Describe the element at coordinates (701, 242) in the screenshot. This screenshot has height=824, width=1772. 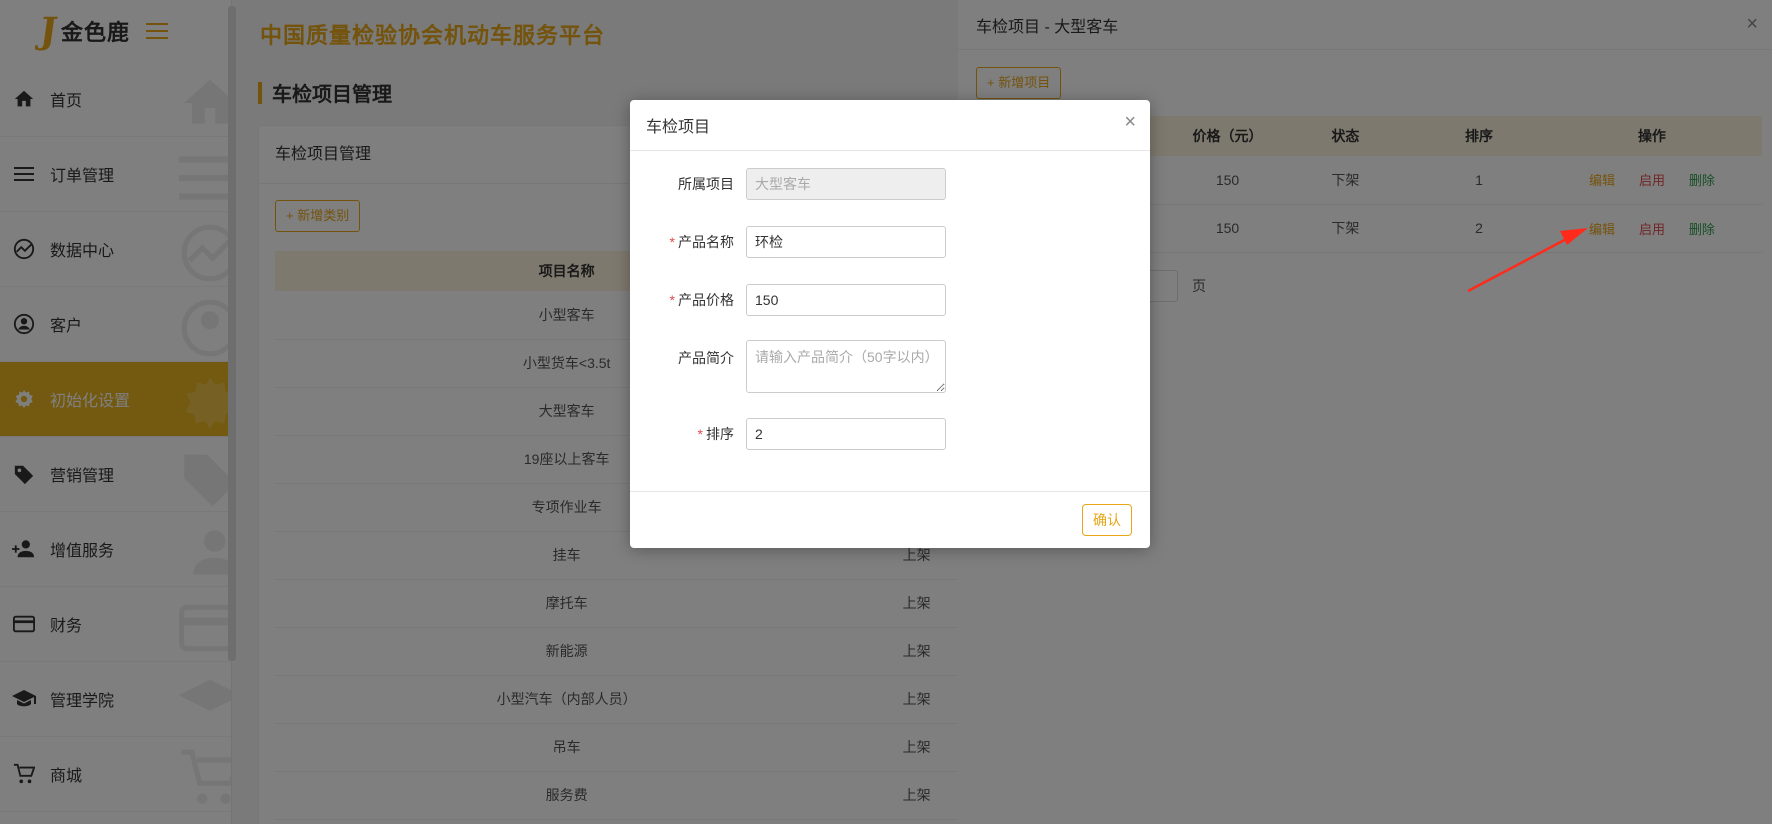
I see `name-label: * 产品名称` at that location.